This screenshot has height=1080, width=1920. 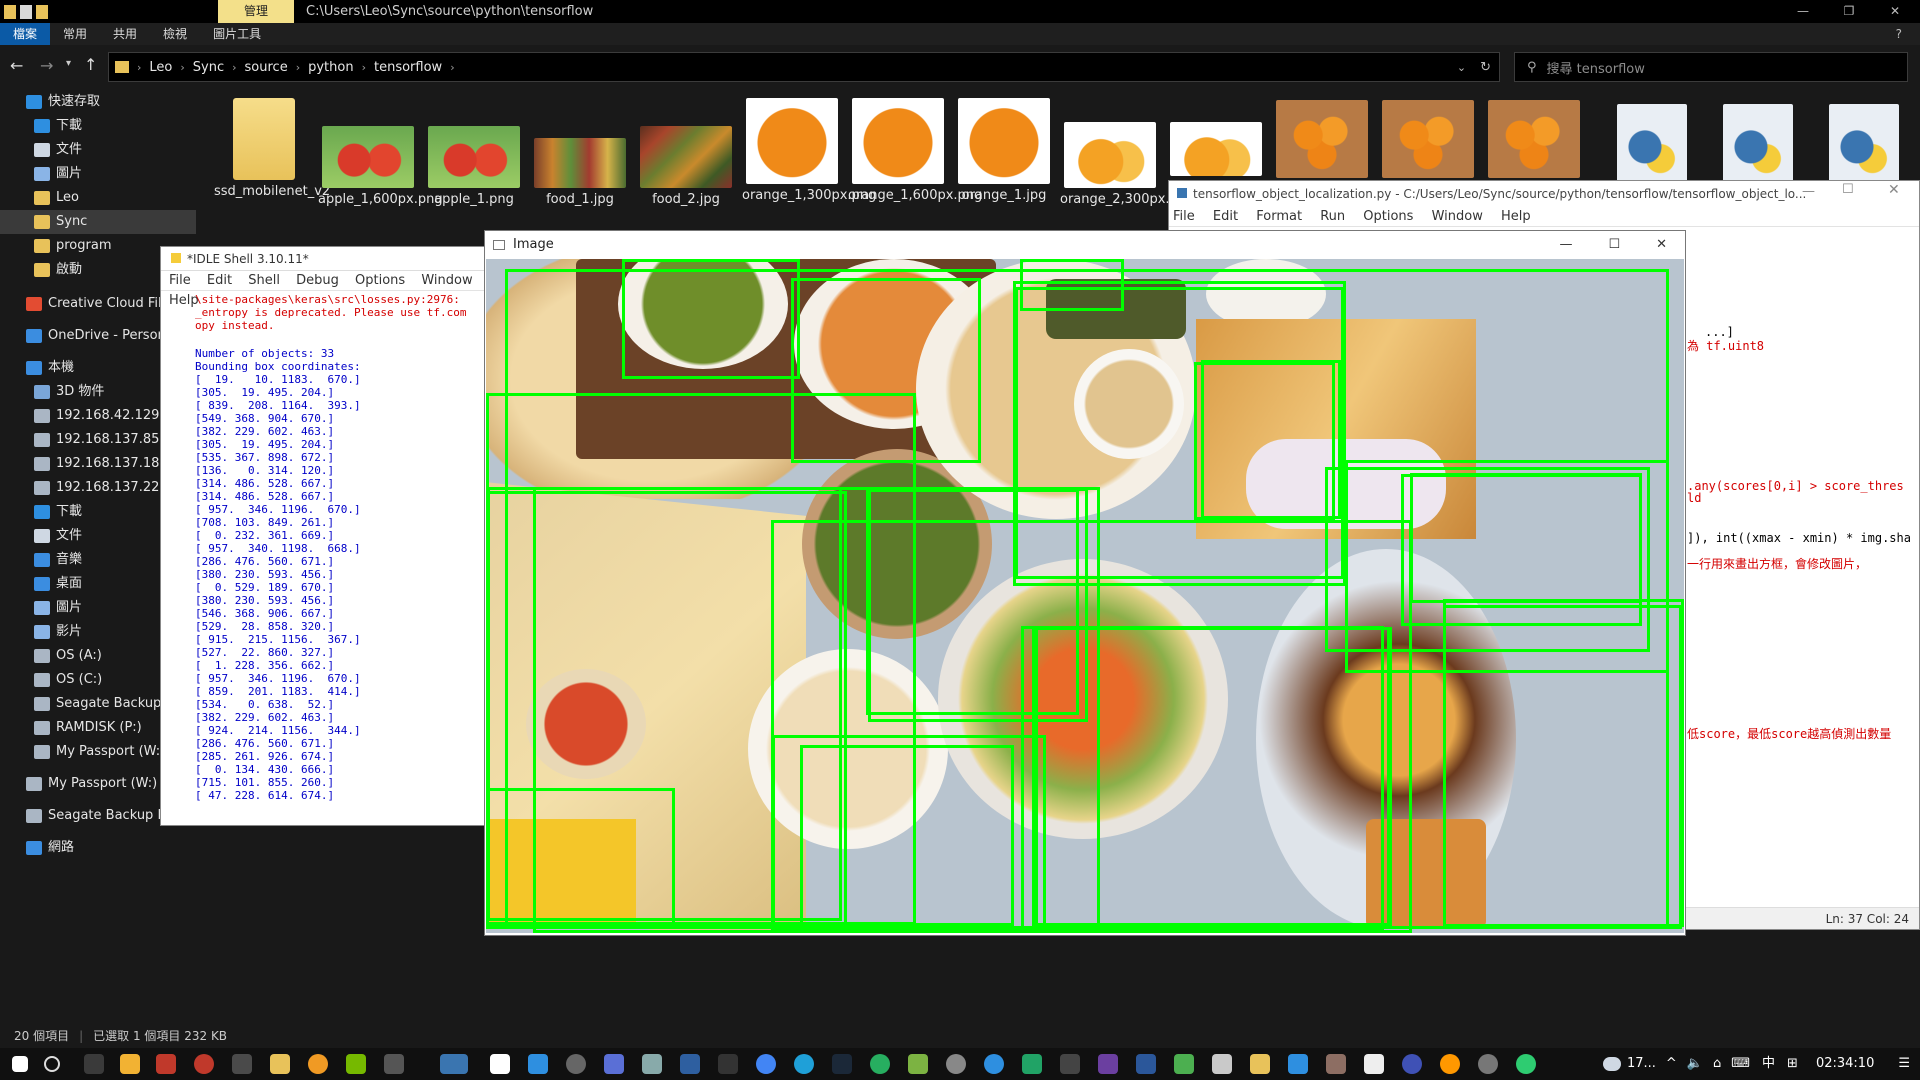 What do you see at coordinates (614, 1064) in the screenshot?
I see `teams-icon` at bounding box center [614, 1064].